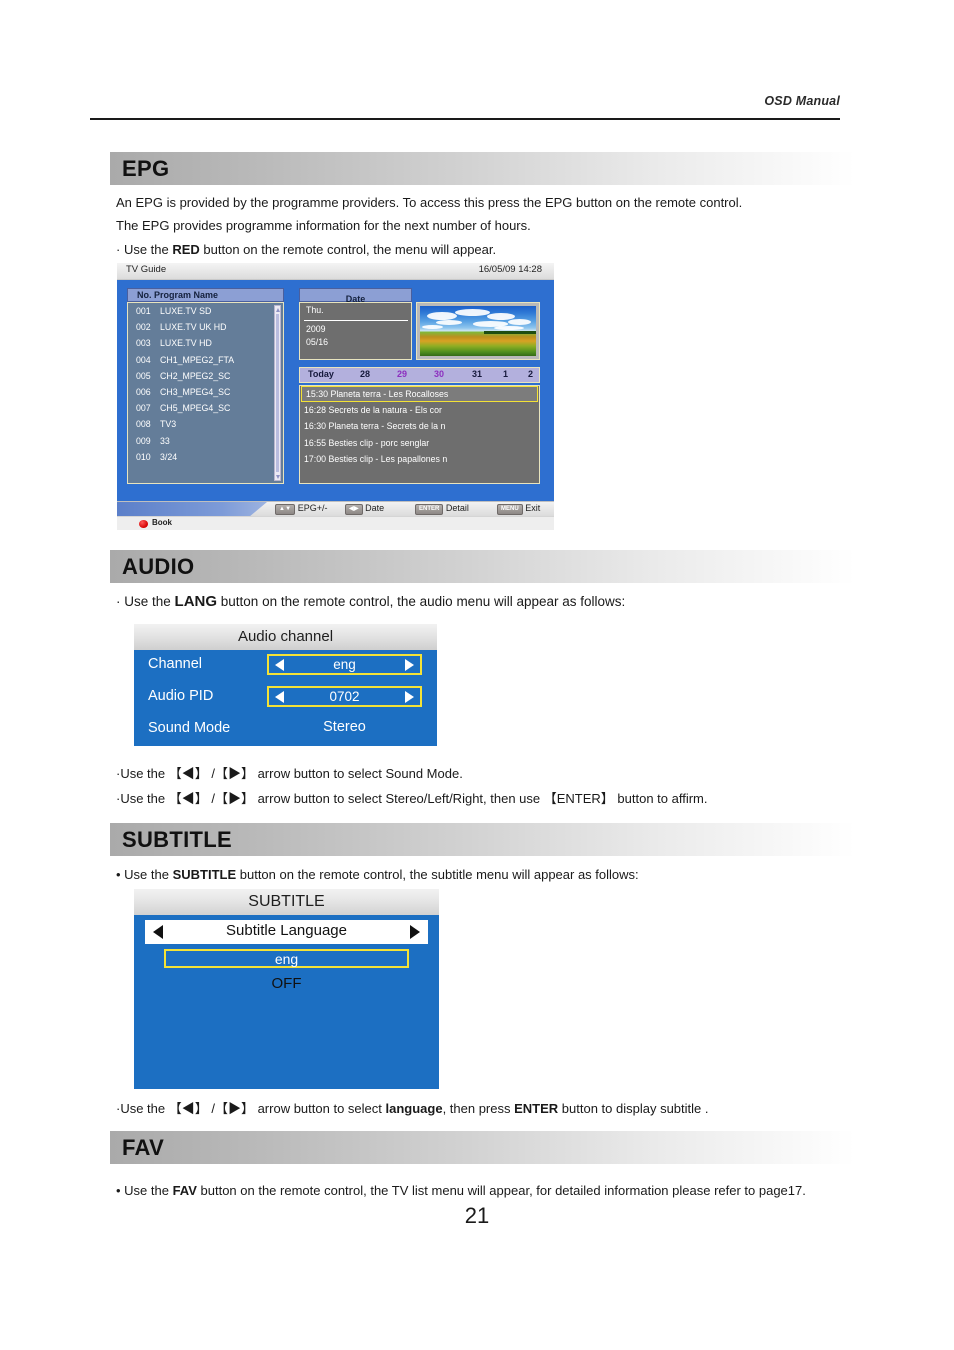 This screenshot has width=954, height=1350. Describe the element at coordinates (143, 1147) in the screenshot. I see `section-title-fav: FAV` at that location.